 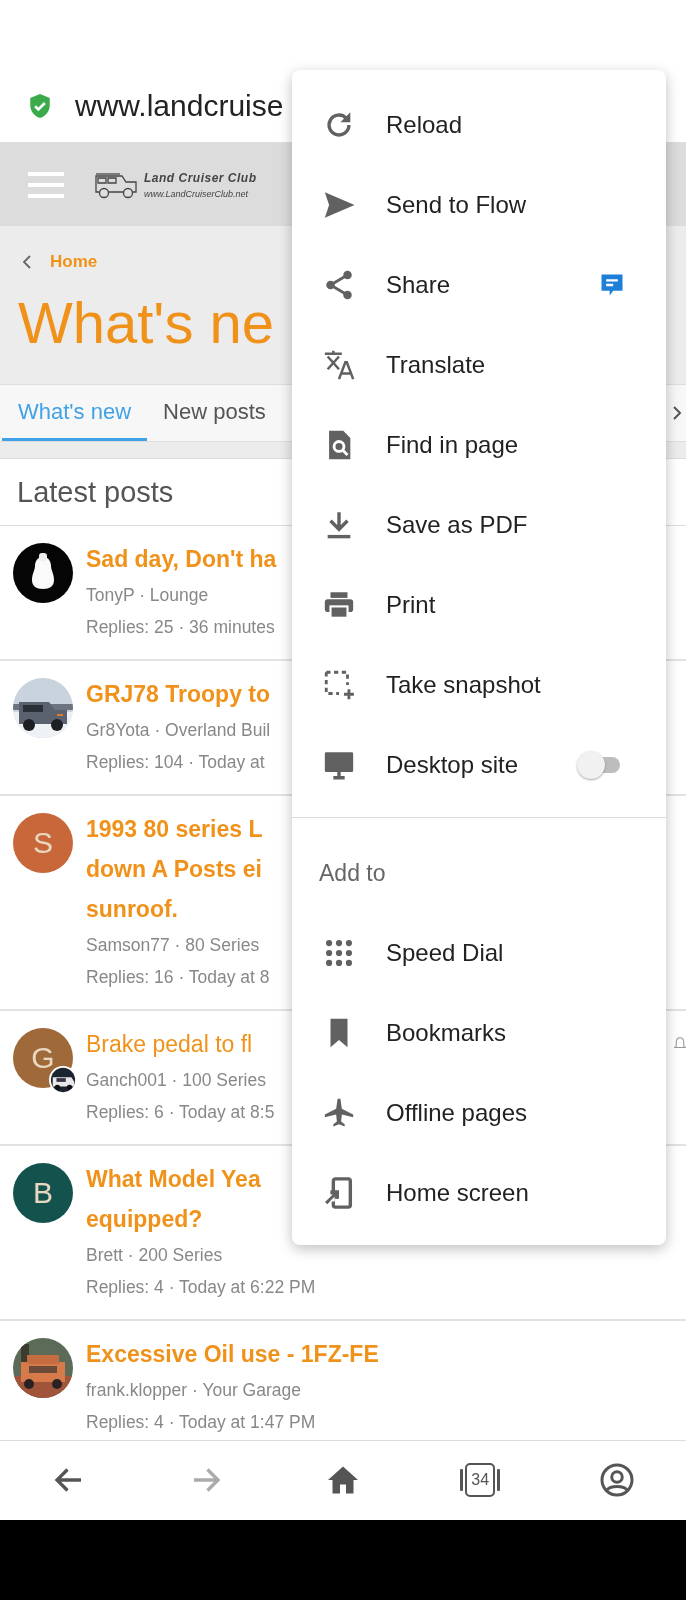 What do you see at coordinates (155, 1255) in the screenshot?
I see `post-meta: Brett · 200 Series` at bounding box center [155, 1255].